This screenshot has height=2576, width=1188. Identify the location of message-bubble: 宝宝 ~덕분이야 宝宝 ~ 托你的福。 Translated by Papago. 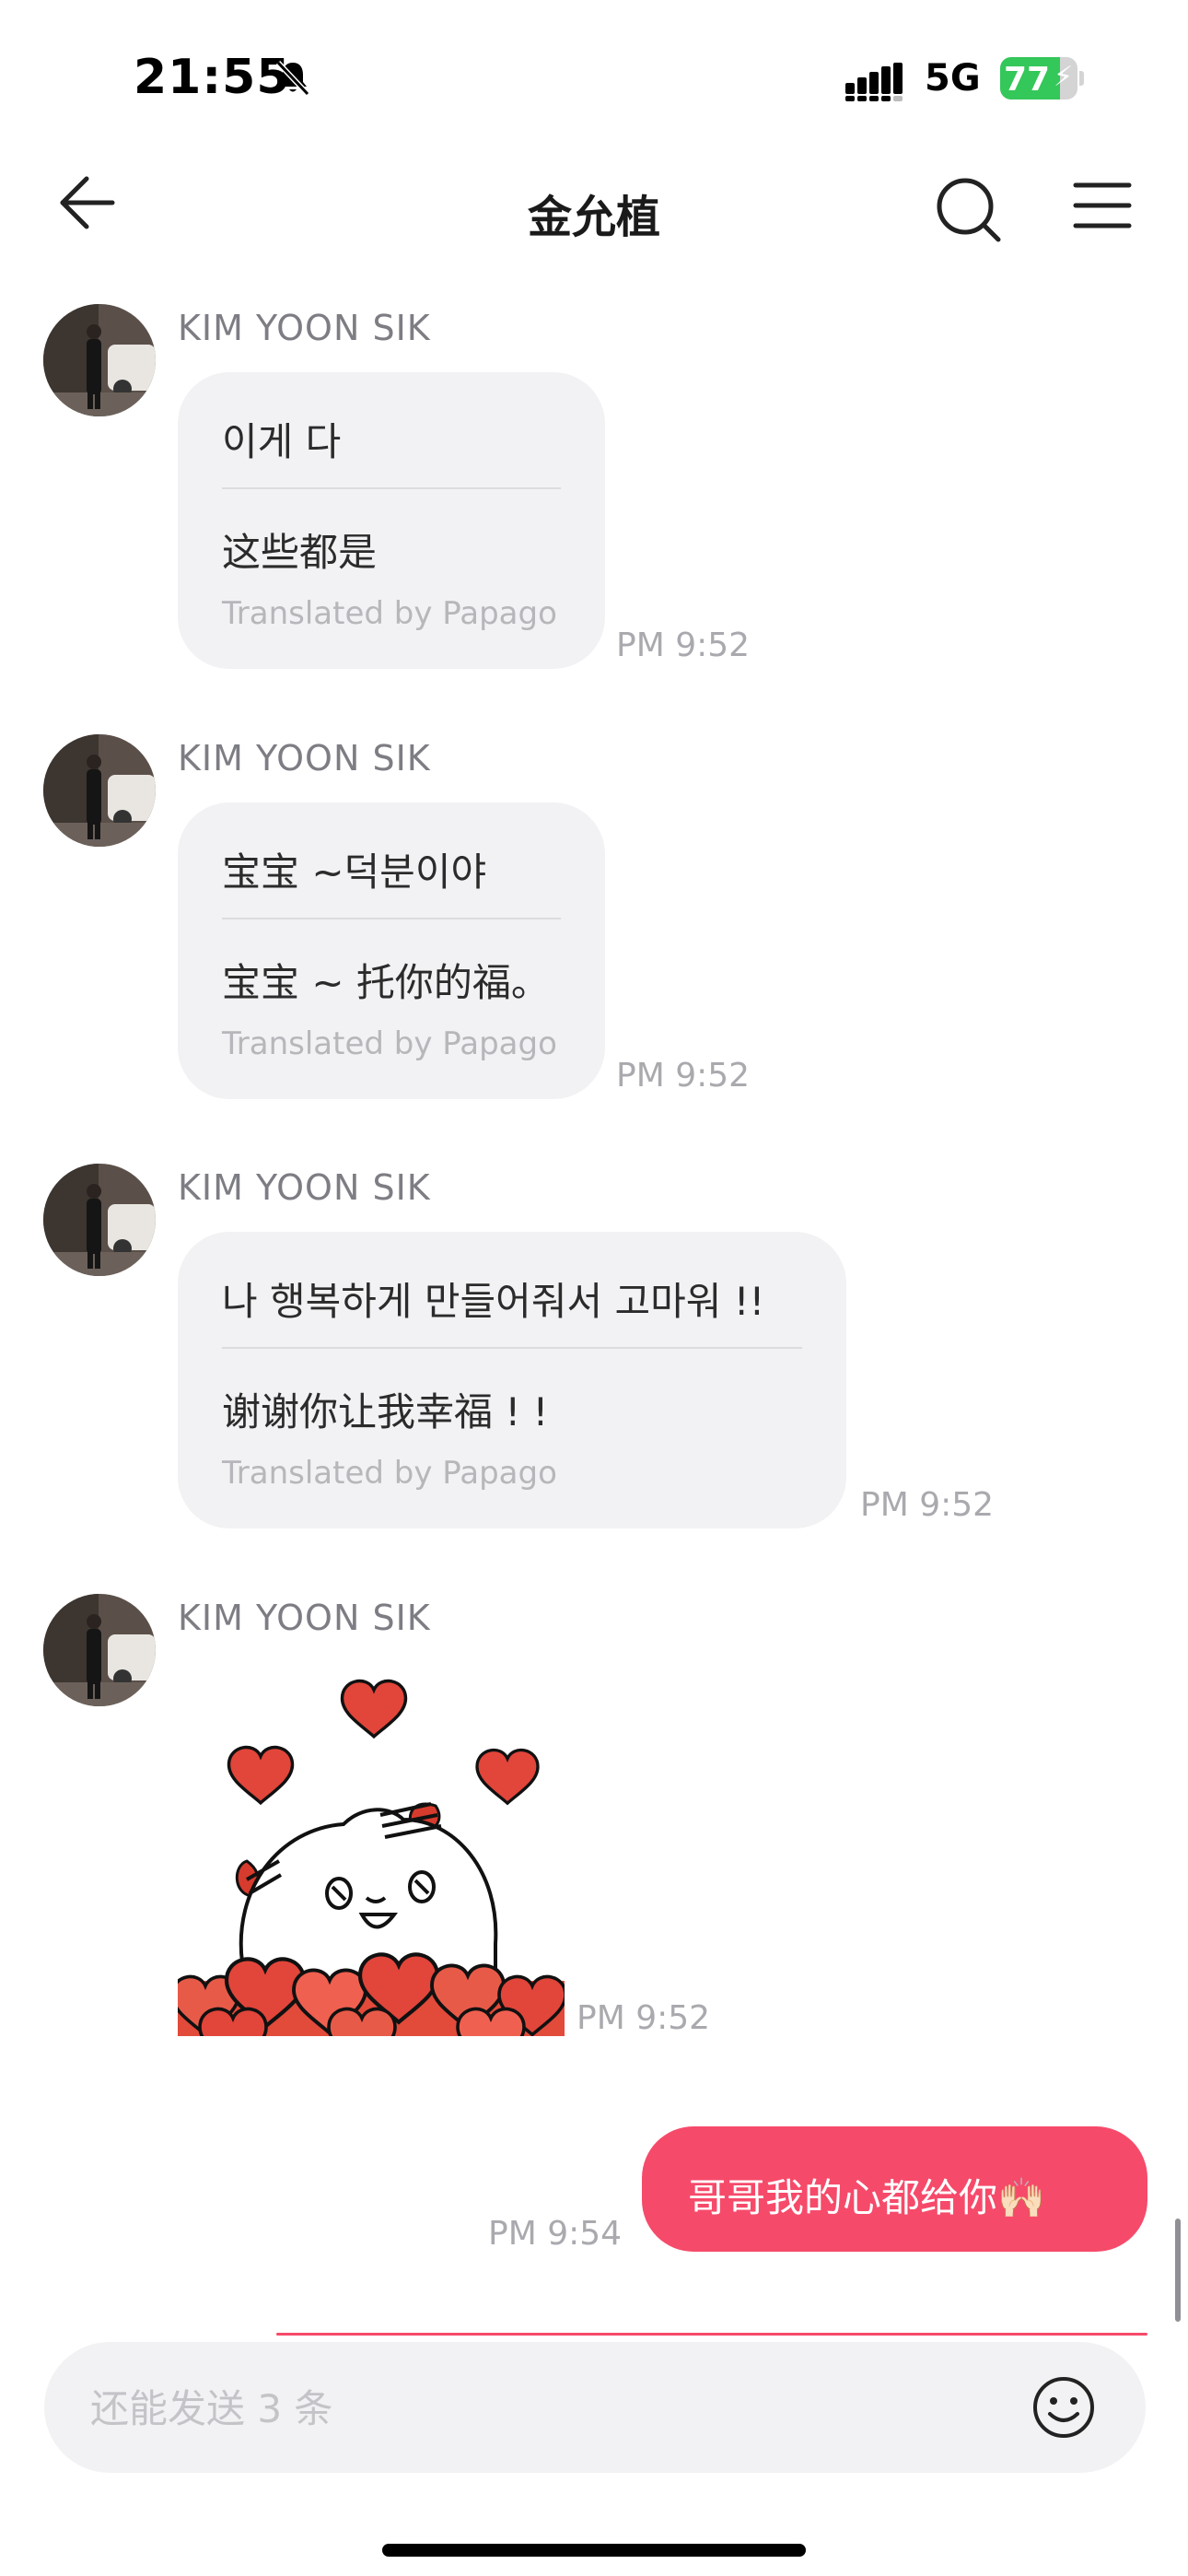
(391, 950).